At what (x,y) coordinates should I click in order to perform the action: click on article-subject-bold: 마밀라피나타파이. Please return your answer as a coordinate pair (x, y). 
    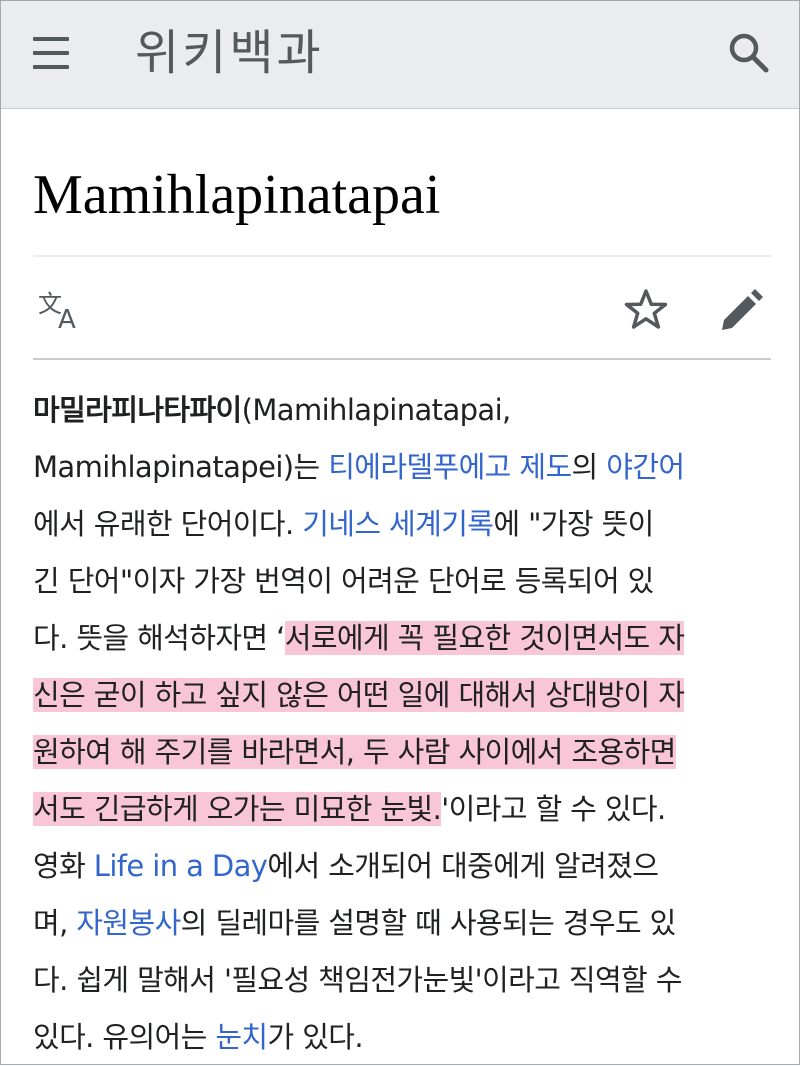
    Looking at the image, I should click on (137, 410).